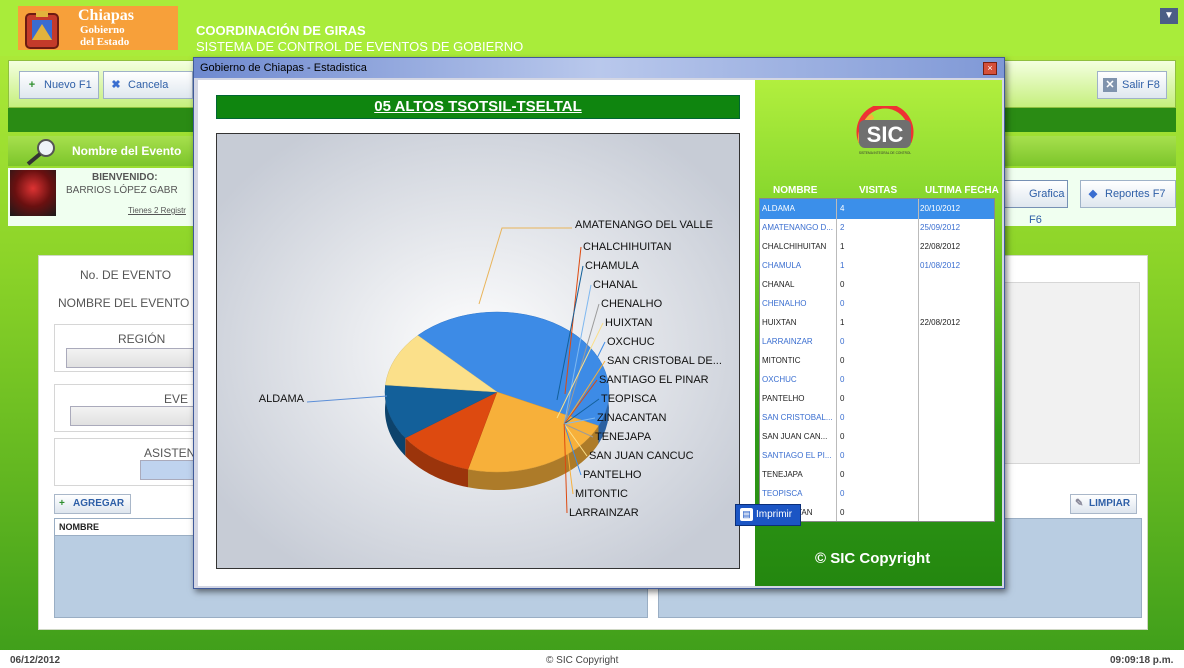 This screenshot has height=668, width=1184. Describe the element at coordinates (877, 399) in the screenshot. I see `table-row: PANTELHO 0` at that location.